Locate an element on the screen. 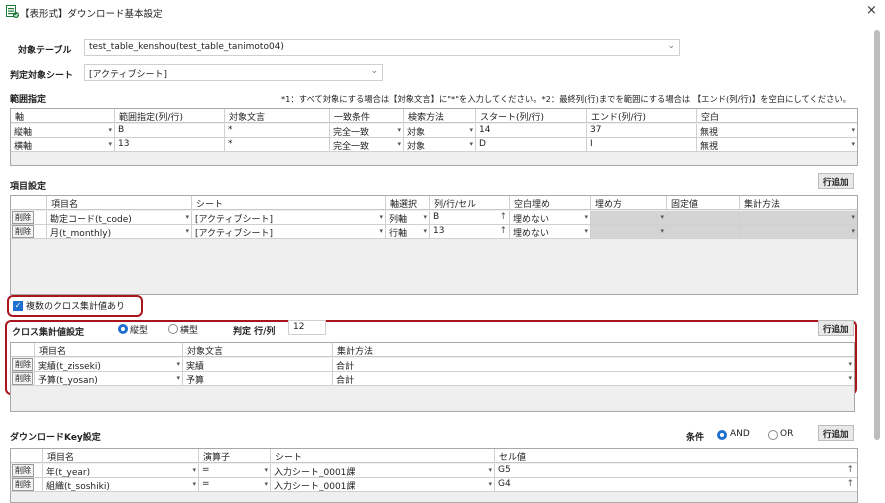 The width and height of the screenshot is (885, 503). condition-and-radio is located at coordinates (722, 435).